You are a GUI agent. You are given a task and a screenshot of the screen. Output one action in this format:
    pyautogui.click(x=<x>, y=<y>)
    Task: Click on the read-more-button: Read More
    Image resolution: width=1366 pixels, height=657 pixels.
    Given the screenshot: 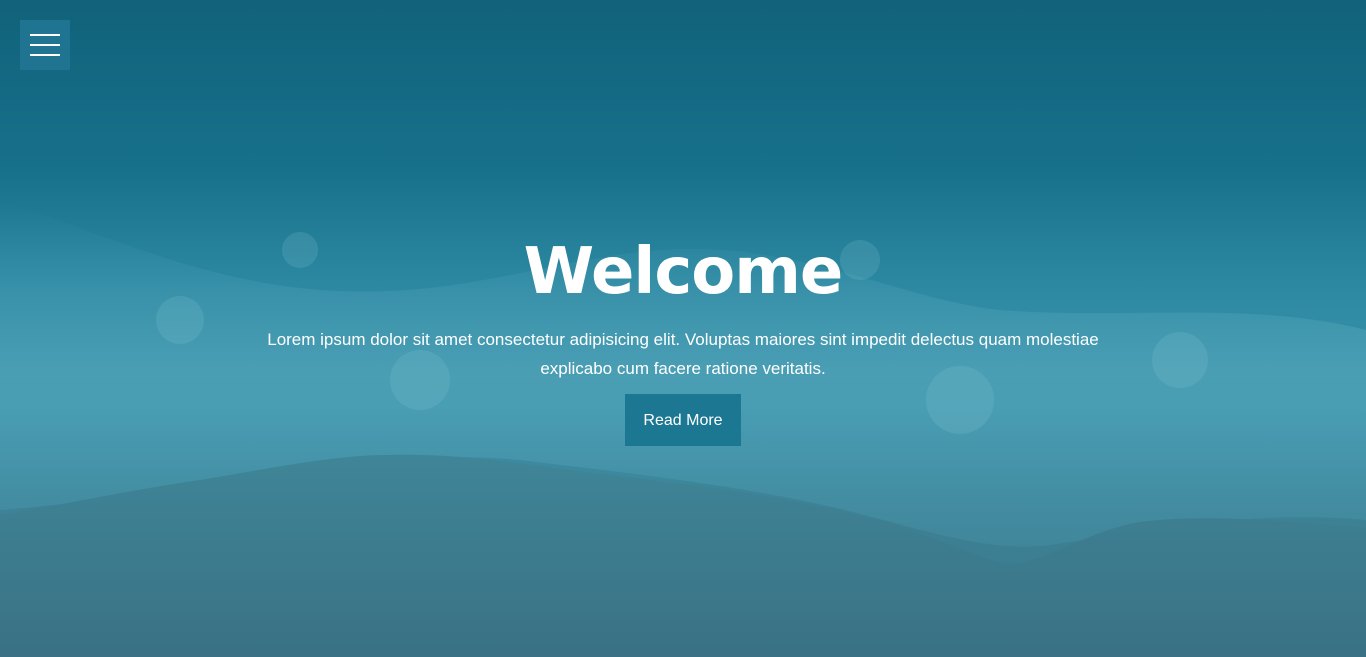 What is the action you would take?
    pyautogui.click(x=683, y=420)
    